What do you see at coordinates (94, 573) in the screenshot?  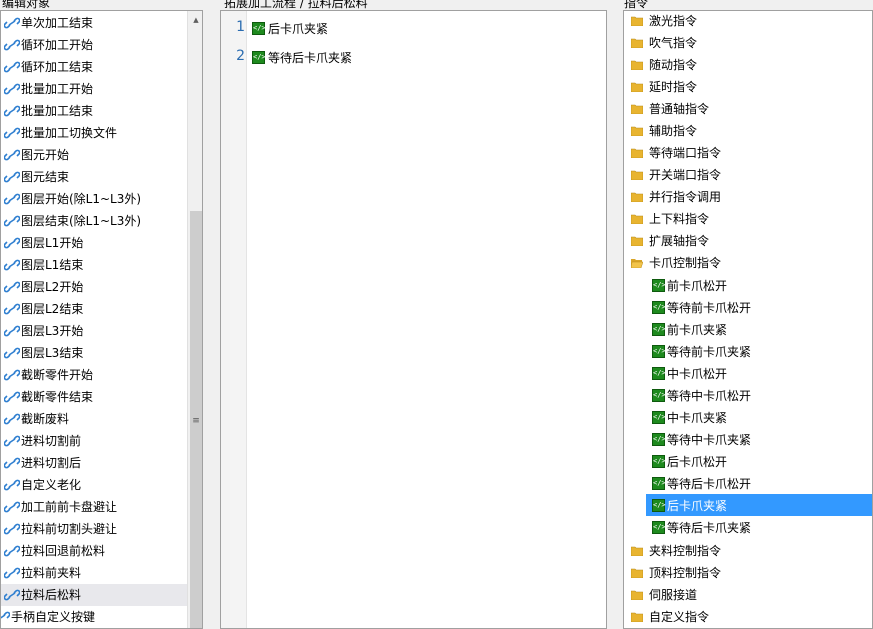 I see `edit-object-item: 拉料前夹料` at bounding box center [94, 573].